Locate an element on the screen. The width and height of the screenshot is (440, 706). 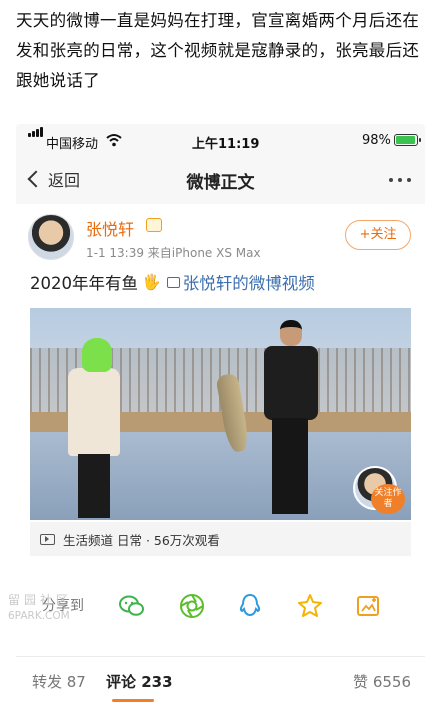
video-link-label: 张悦轩的微博视频 is located at coordinates (248, 283).